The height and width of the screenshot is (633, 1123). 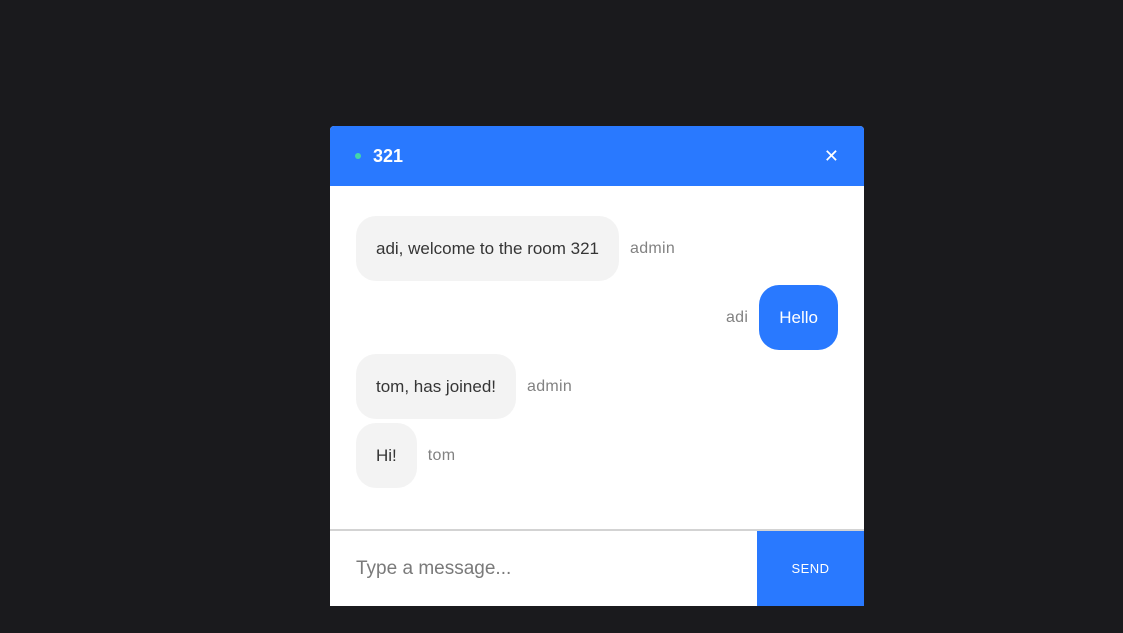 I want to click on message-sender: tom, so click(x=441, y=455).